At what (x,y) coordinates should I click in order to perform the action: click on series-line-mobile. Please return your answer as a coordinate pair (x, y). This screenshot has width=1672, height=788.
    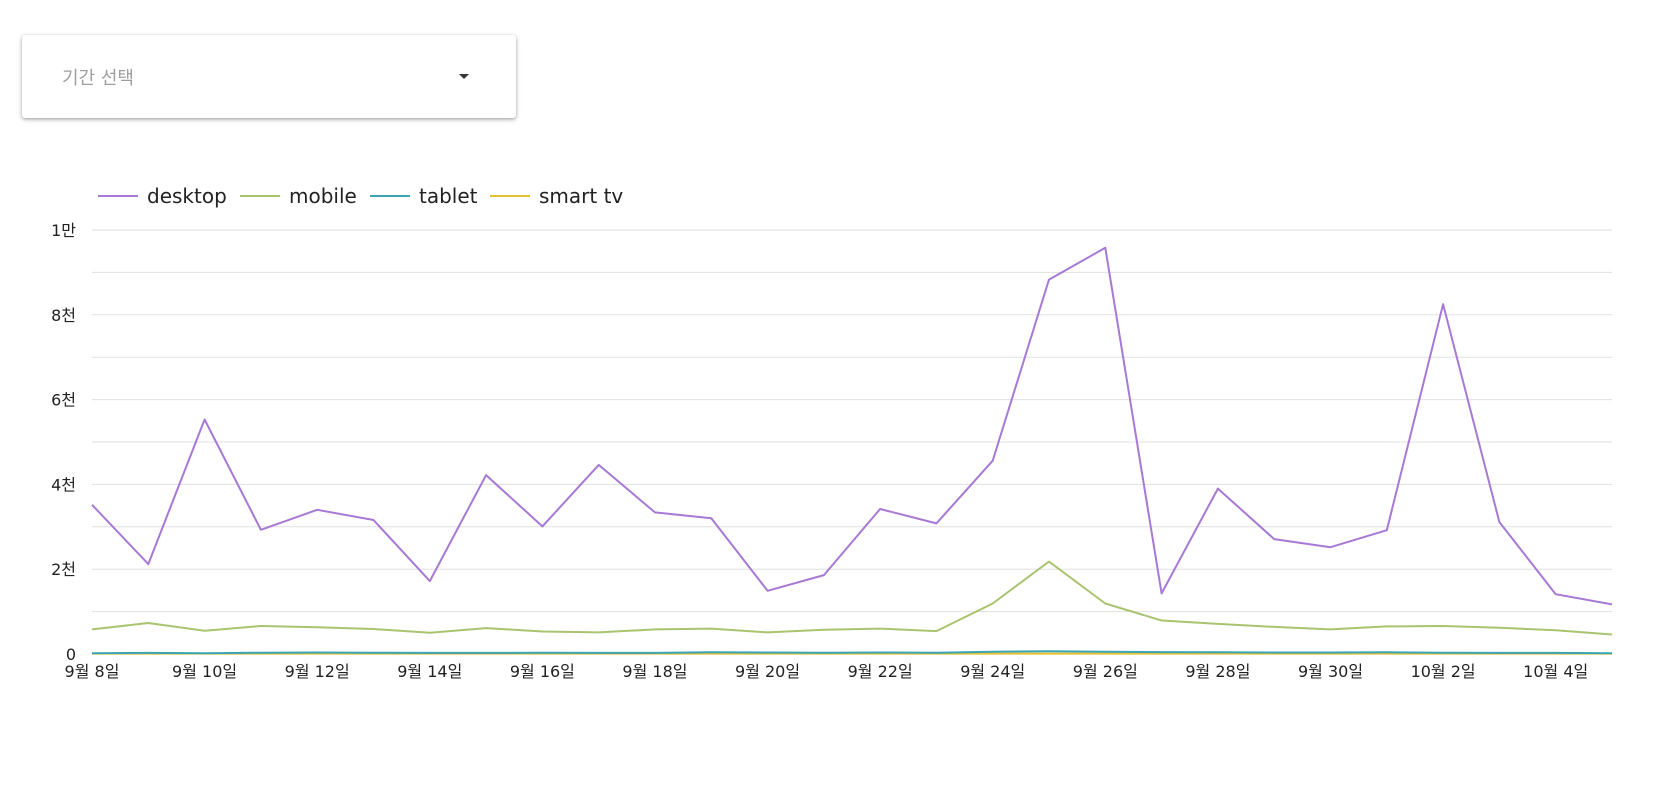
    Looking at the image, I should click on (852, 598).